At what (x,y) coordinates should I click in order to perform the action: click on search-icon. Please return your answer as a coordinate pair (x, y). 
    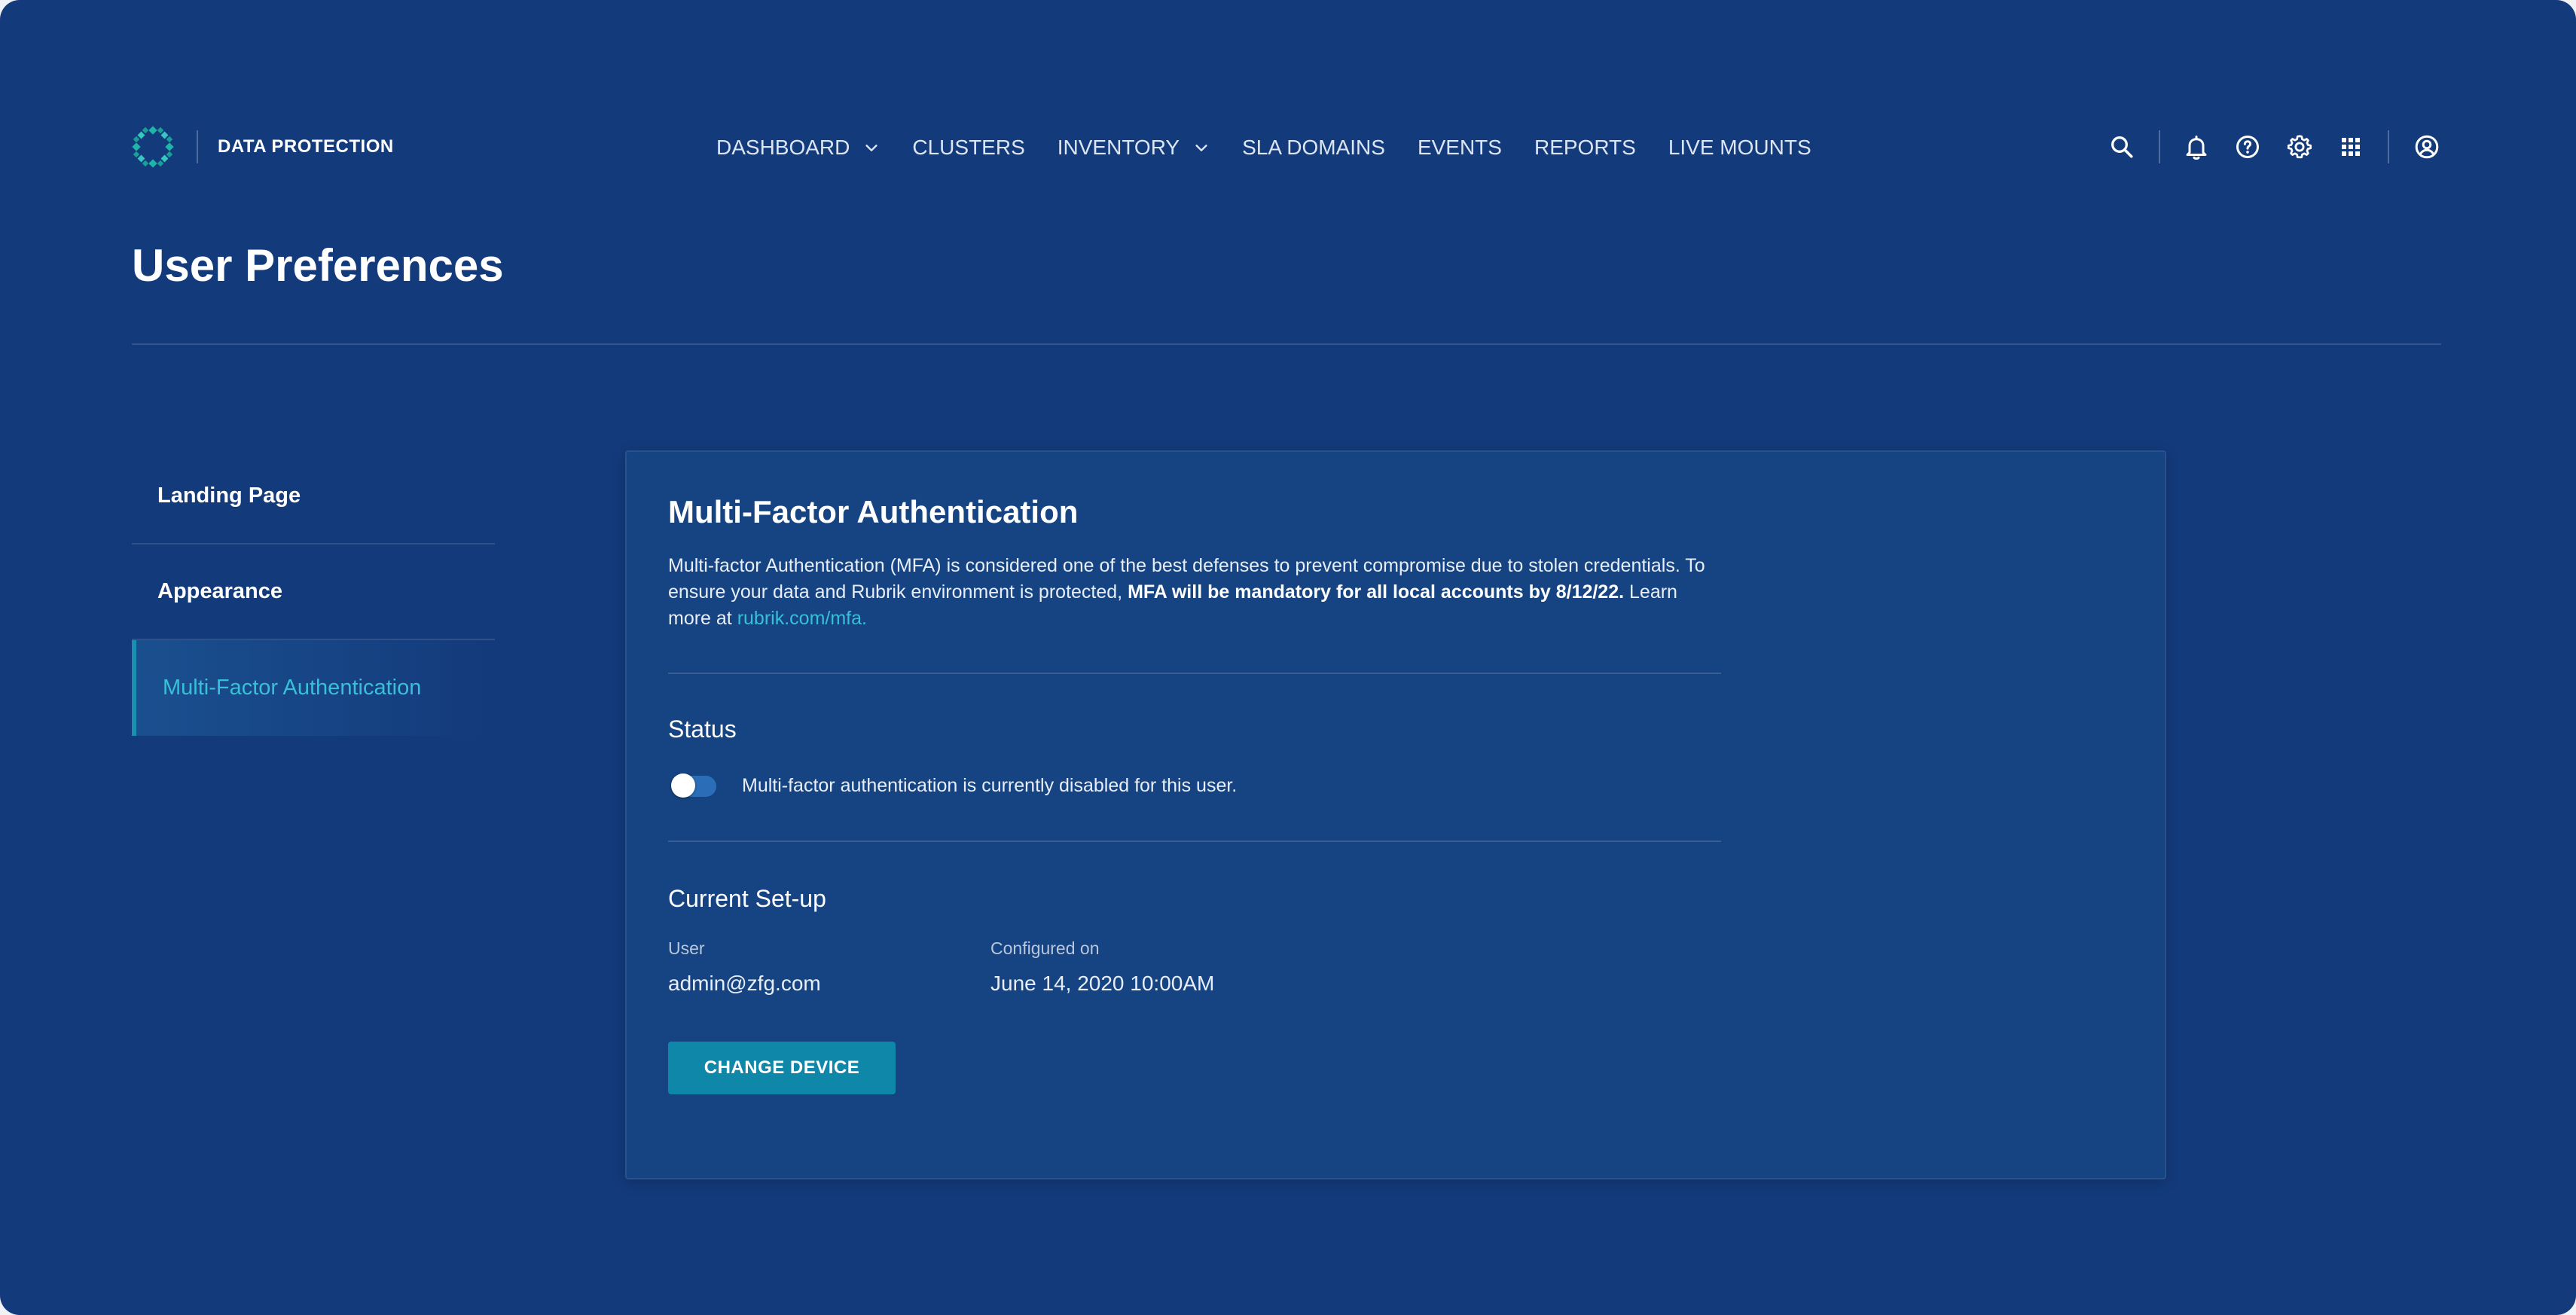
    Looking at the image, I should click on (2122, 147).